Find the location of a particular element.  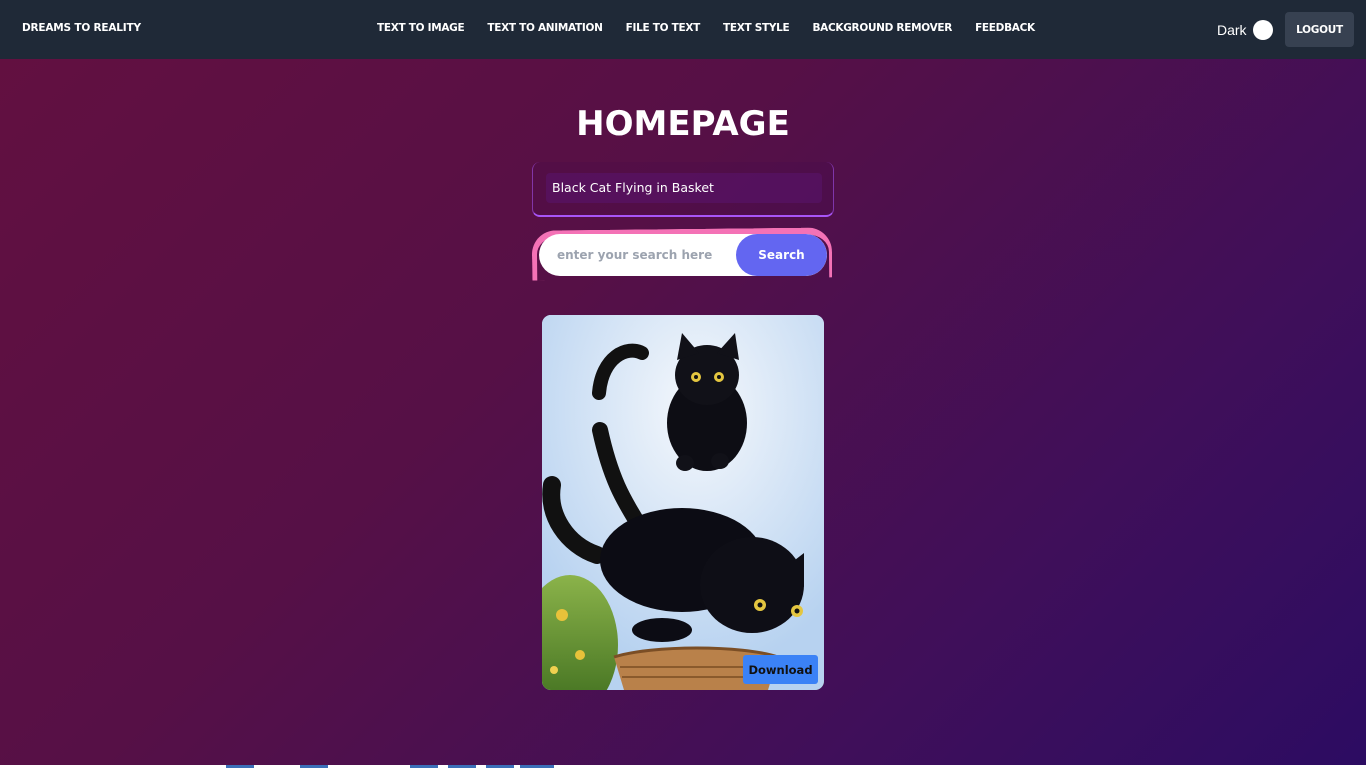

theme-toggle: Dark is located at coordinates (1245, 30).